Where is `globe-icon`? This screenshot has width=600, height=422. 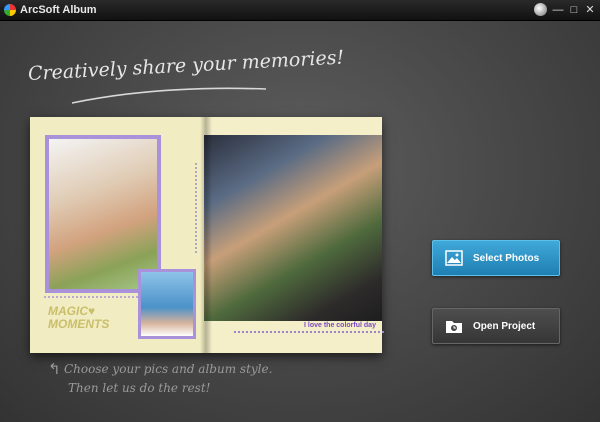 globe-icon is located at coordinates (540, 9).